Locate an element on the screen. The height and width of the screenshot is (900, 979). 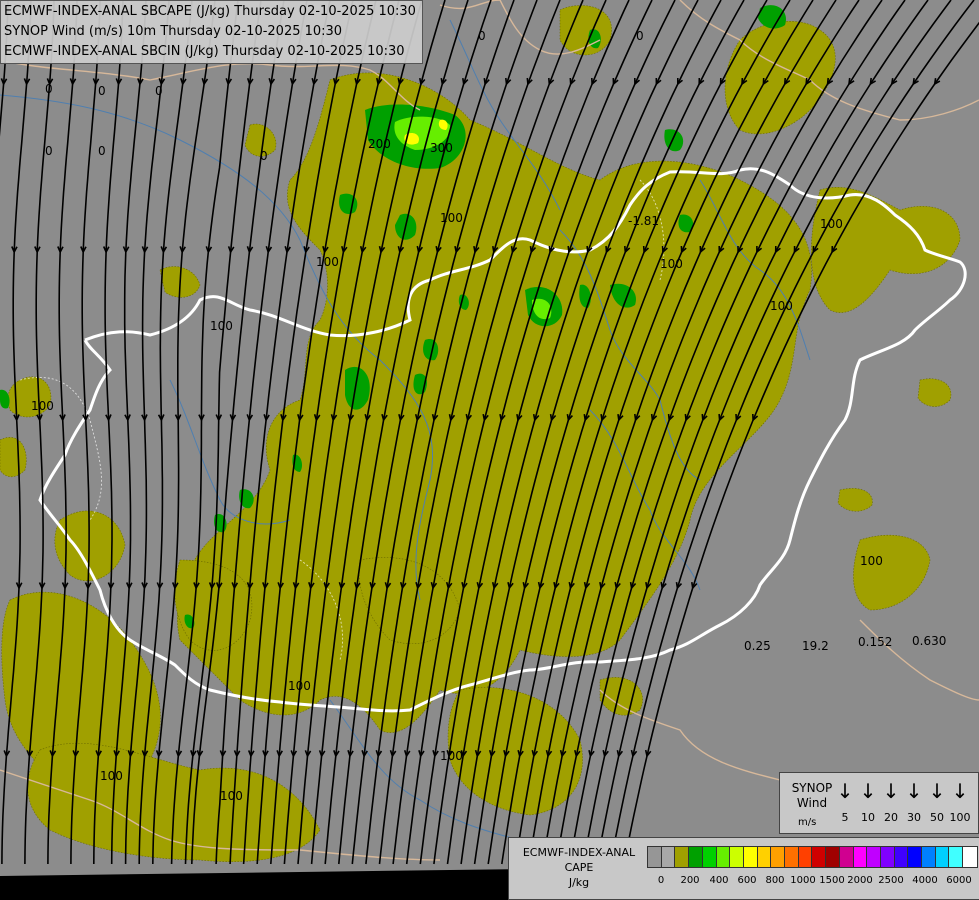
wind-value: 5 is located at coordinates (845, 817).